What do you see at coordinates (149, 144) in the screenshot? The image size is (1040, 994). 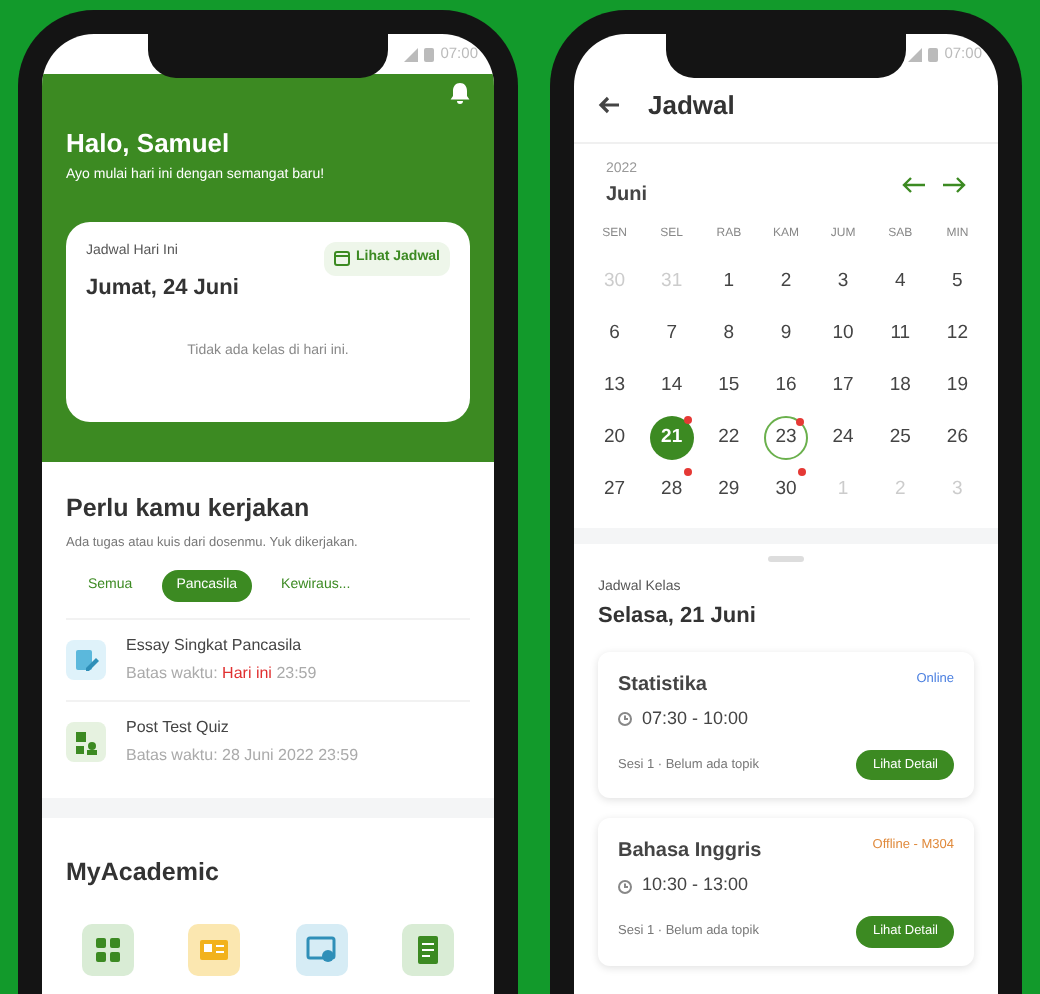 I see `greeting-title: Halo, Samuel` at bounding box center [149, 144].